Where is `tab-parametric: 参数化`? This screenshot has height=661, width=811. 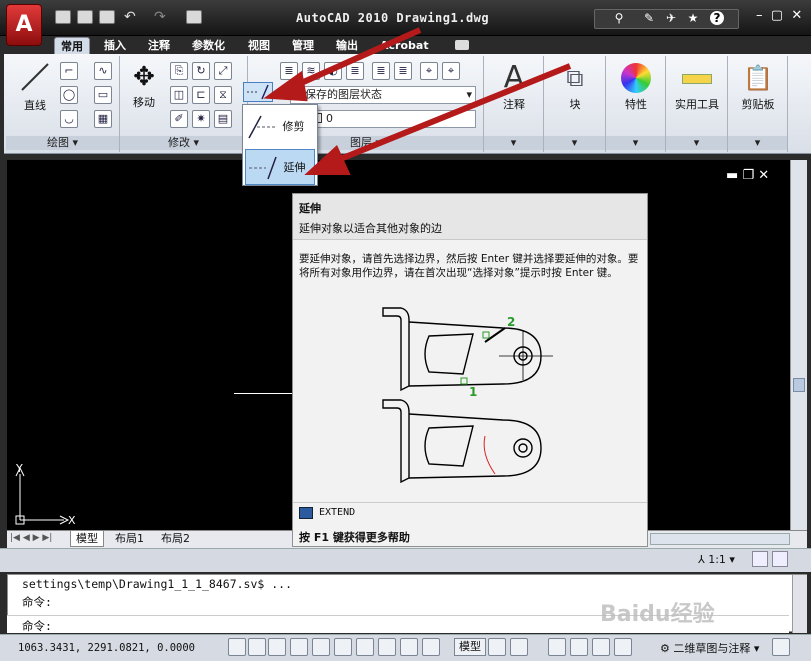
tab-parametric: 参数化 is located at coordinates (208, 45).